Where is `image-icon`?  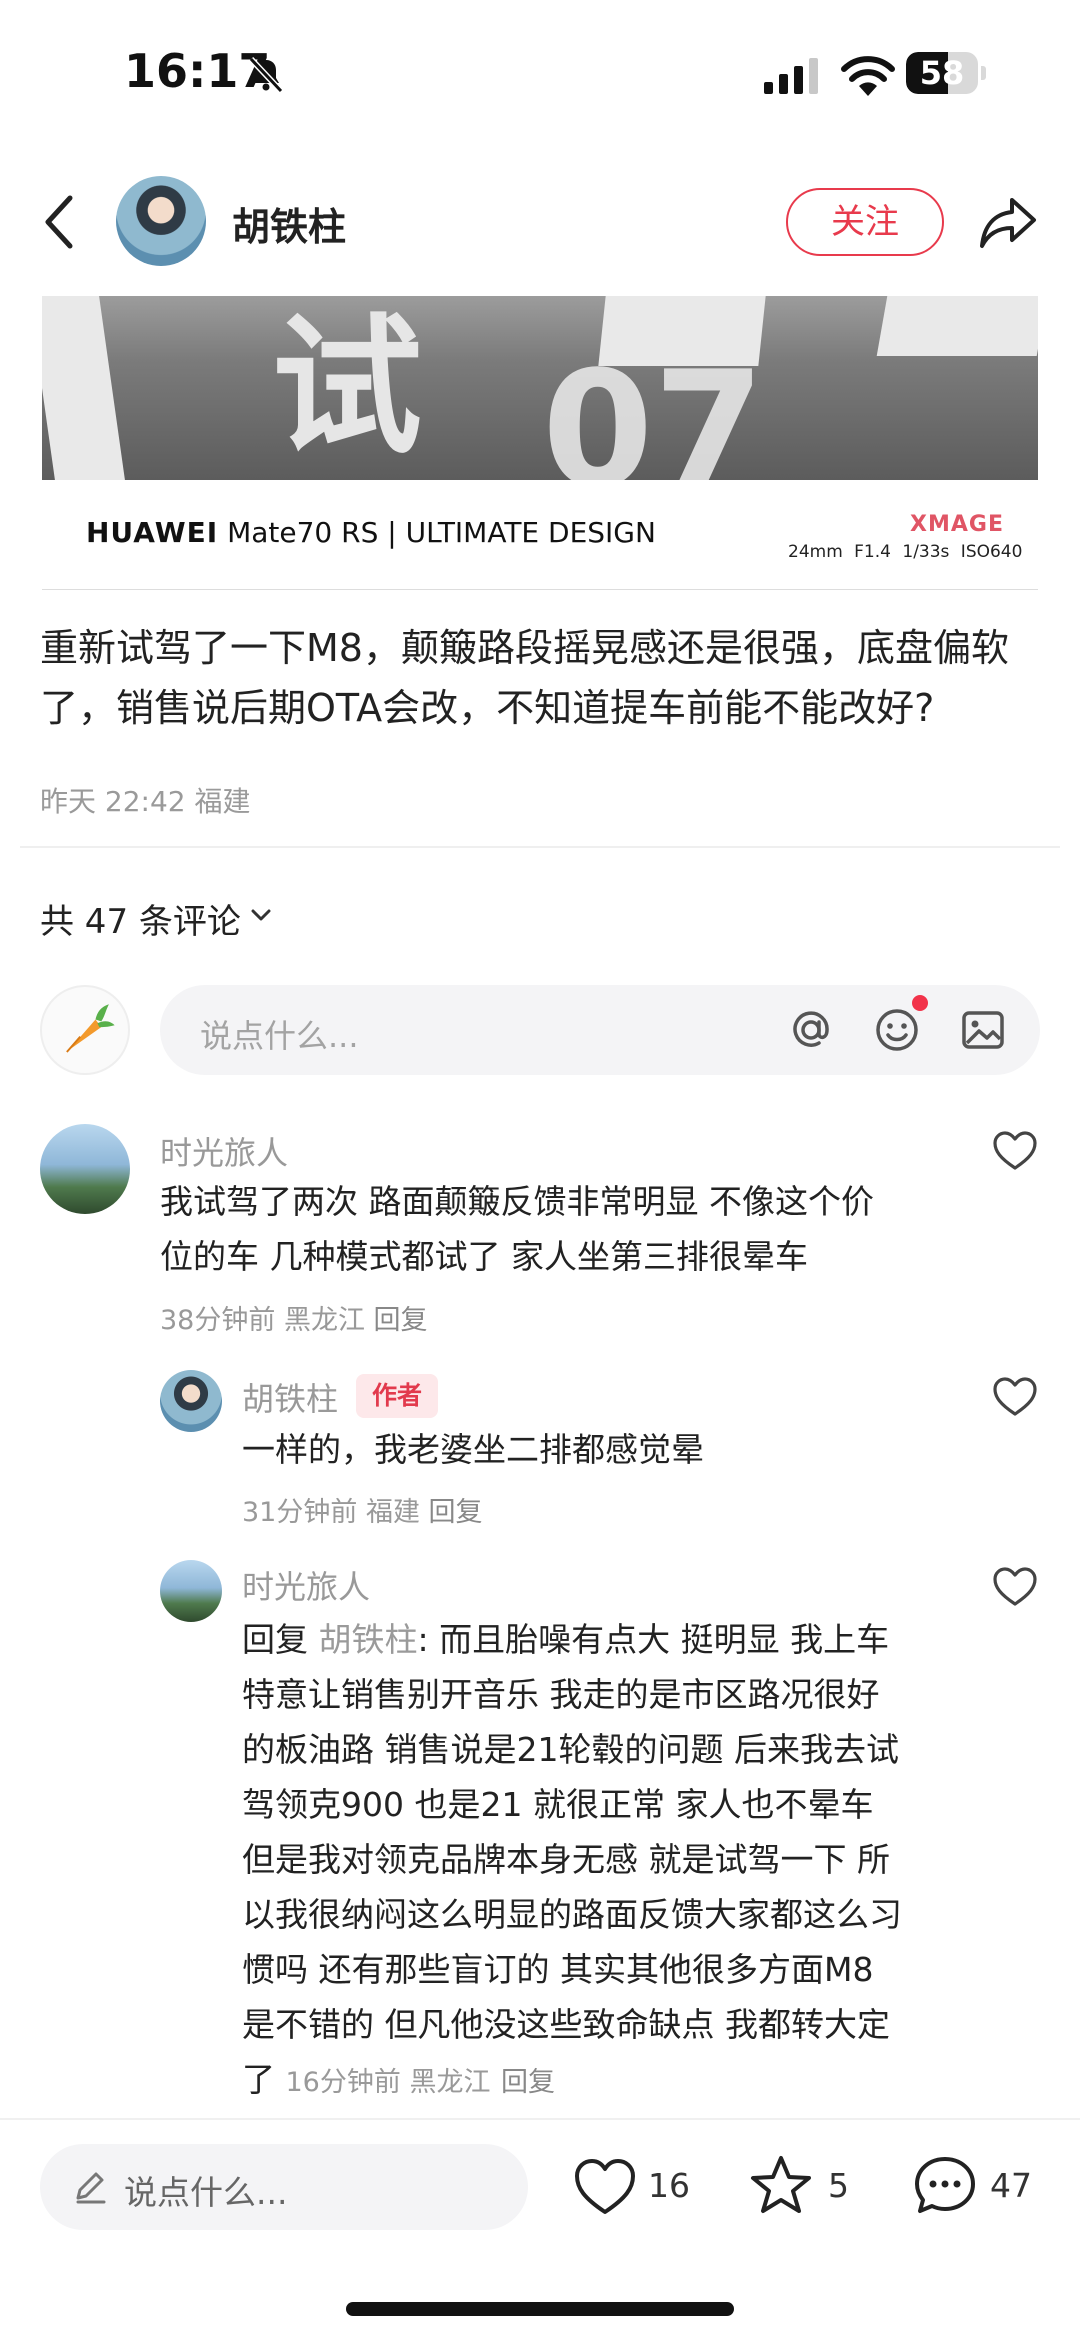
image-icon is located at coordinates (983, 1030).